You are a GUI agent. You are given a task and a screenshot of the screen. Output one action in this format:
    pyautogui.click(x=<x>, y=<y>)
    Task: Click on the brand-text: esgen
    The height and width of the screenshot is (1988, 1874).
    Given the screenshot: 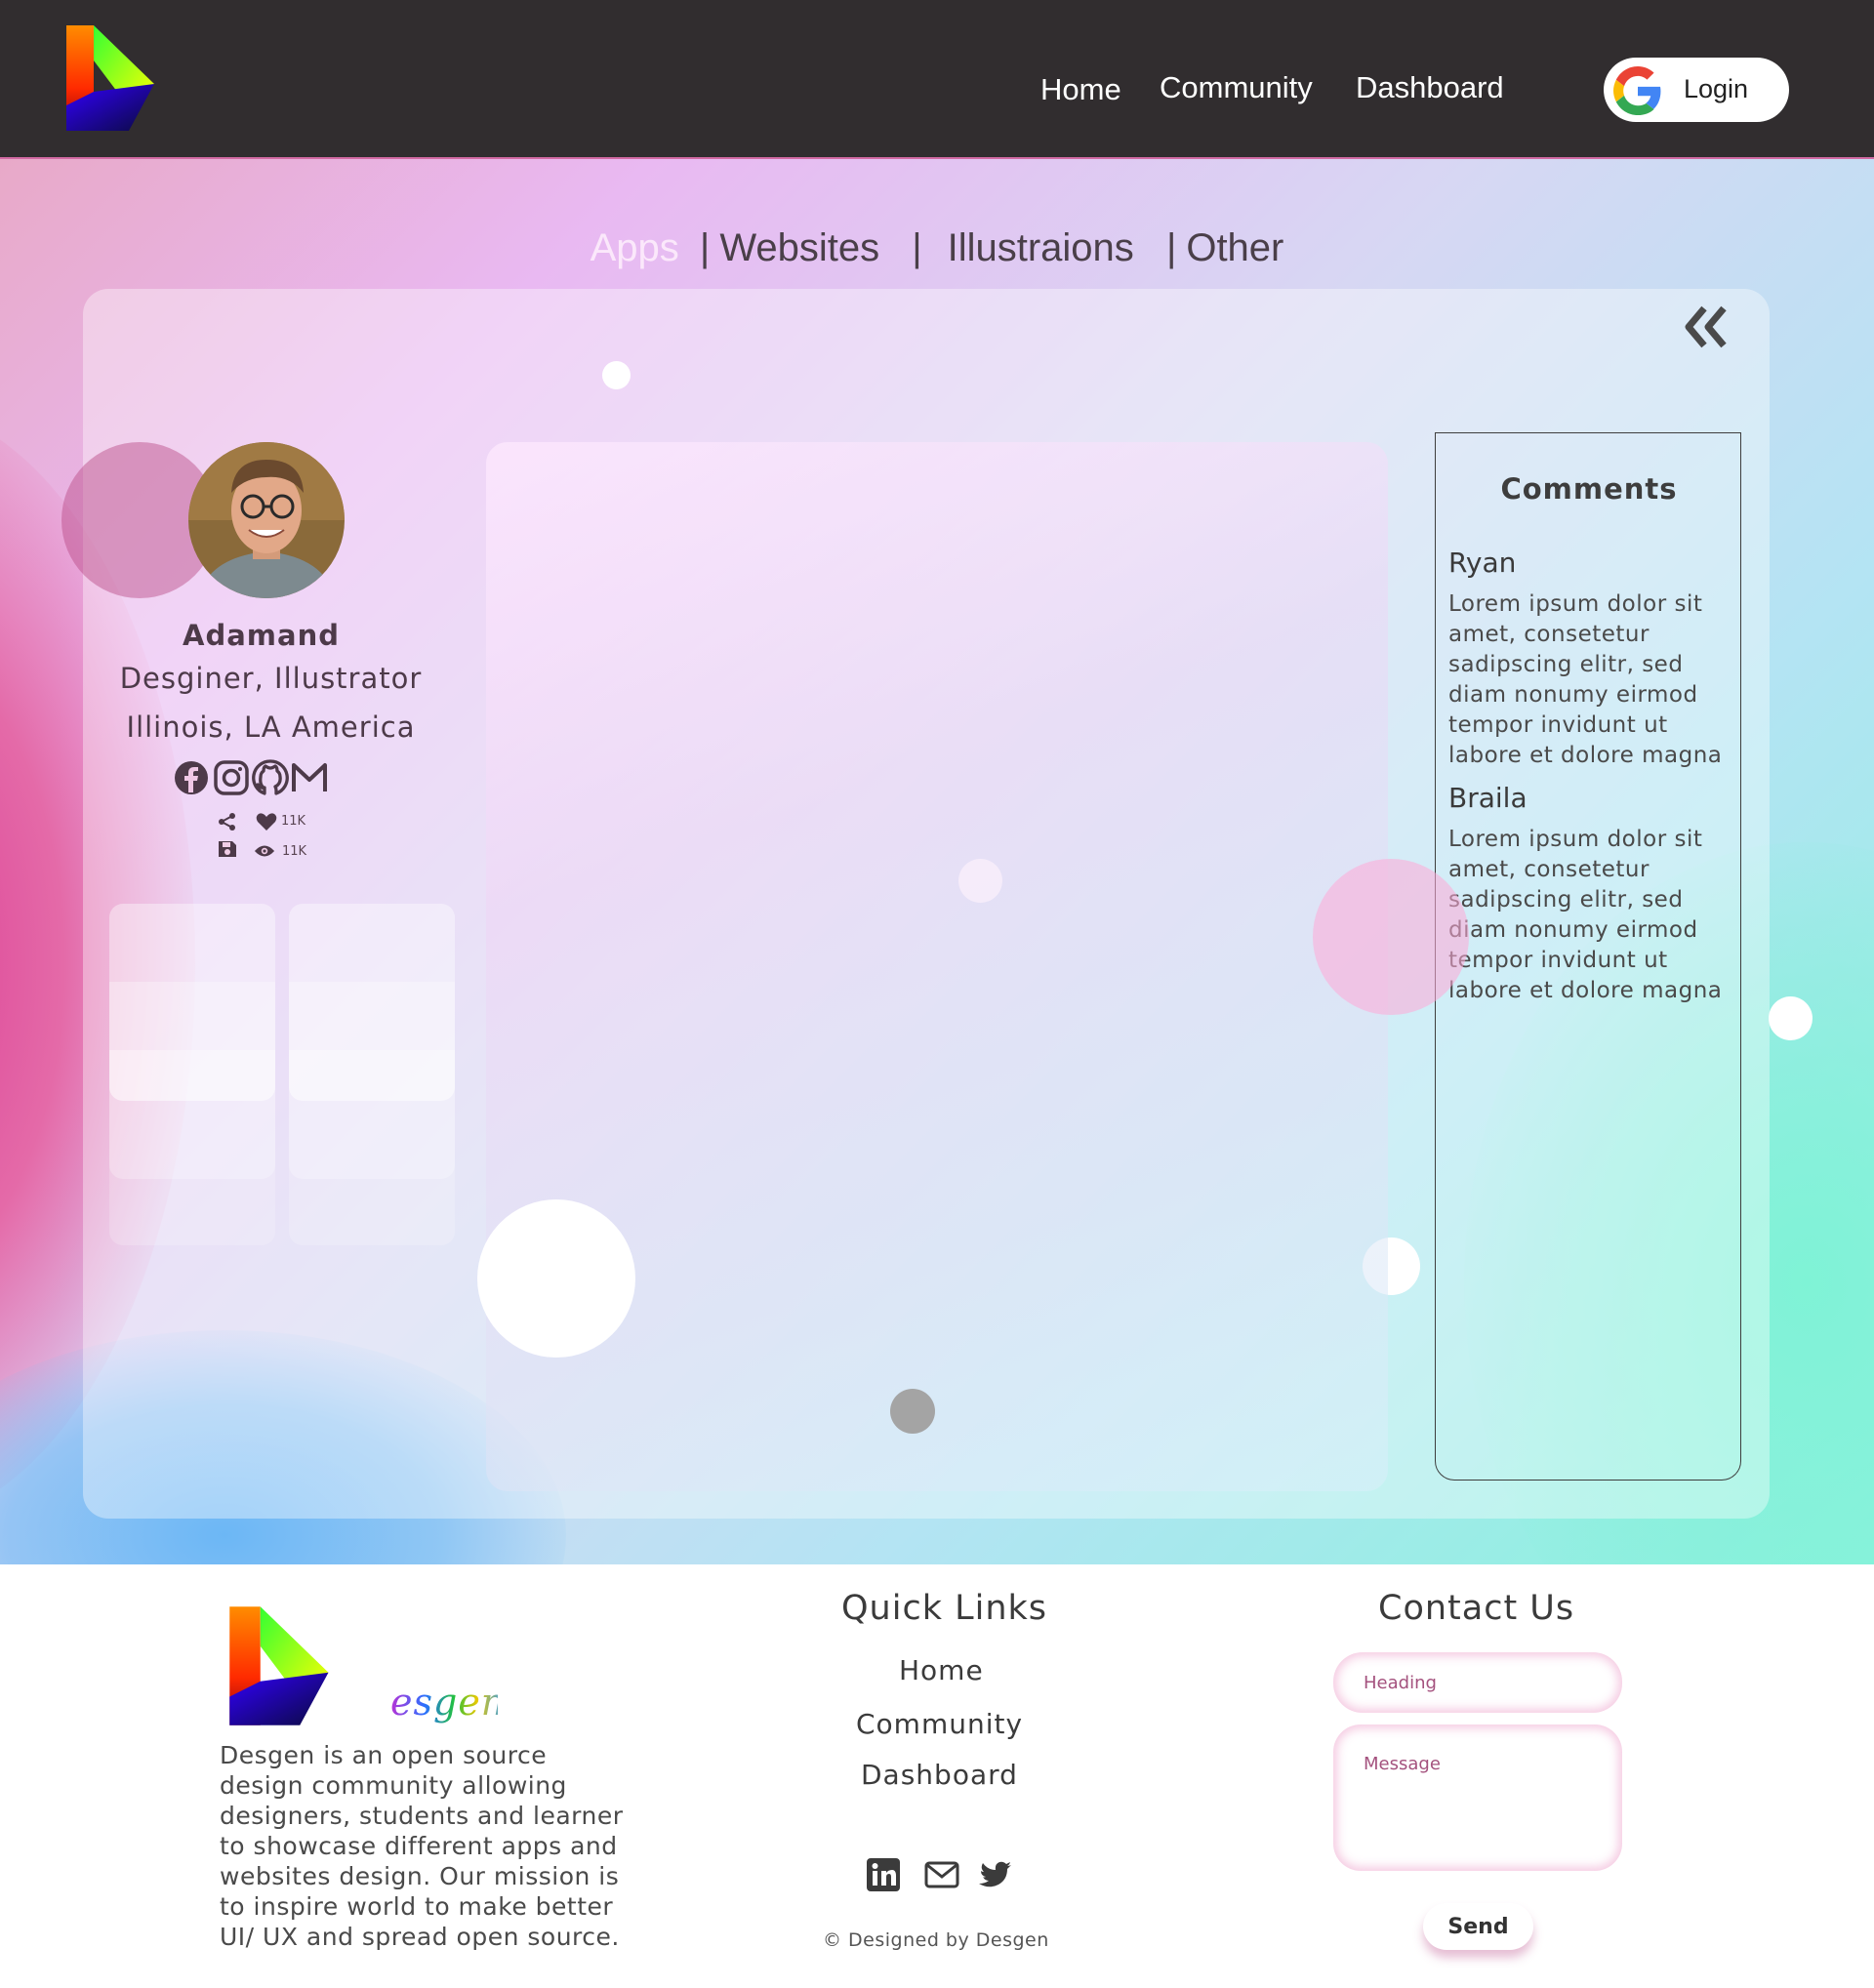 What is the action you would take?
    pyautogui.click(x=444, y=1703)
    